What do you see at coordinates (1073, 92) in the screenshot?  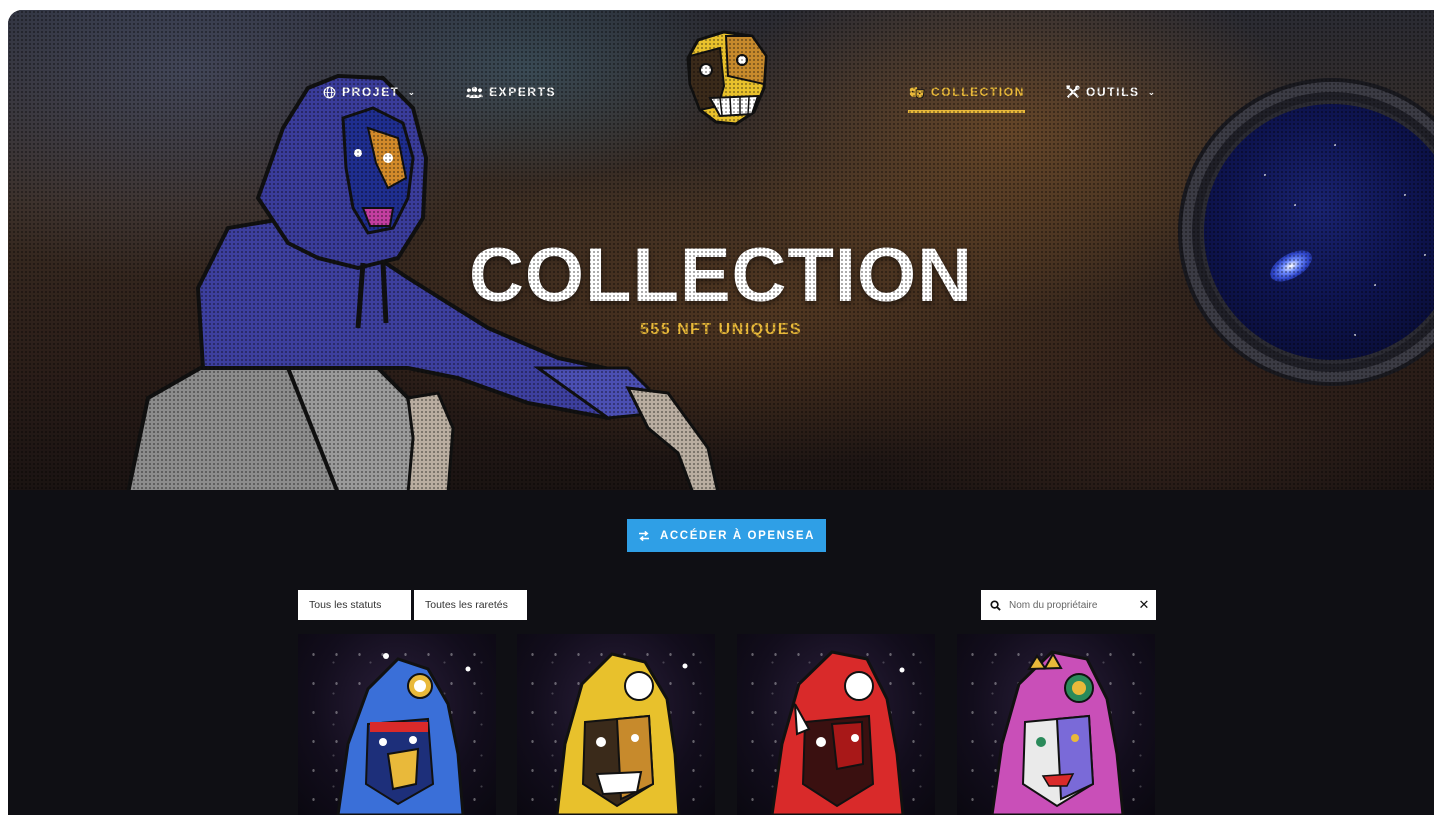 I see `tools-icon` at bounding box center [1073, 92].